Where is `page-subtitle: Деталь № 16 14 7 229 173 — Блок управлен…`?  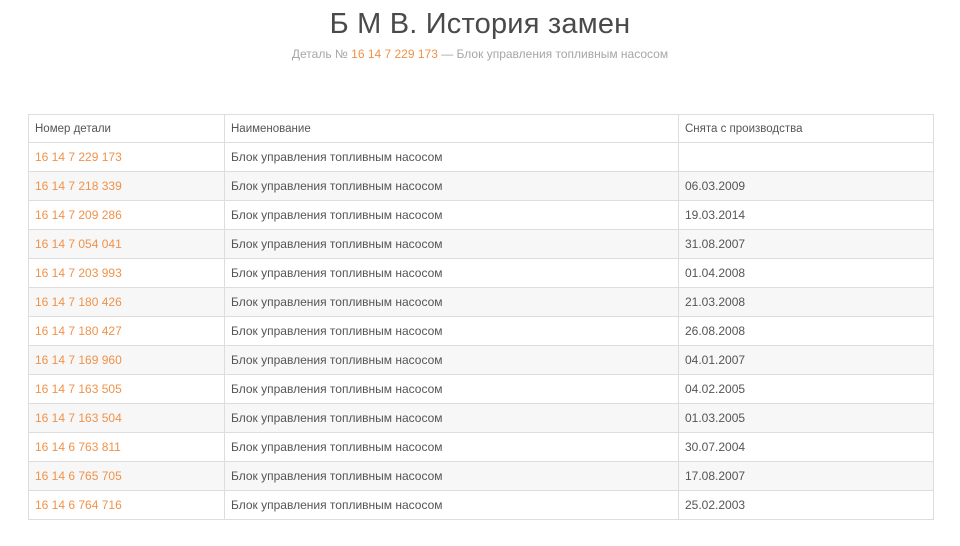
page-subtitle: Деталь № 16 14 7 229 173 — Блок управлен… is located at coordinates (480, 54).